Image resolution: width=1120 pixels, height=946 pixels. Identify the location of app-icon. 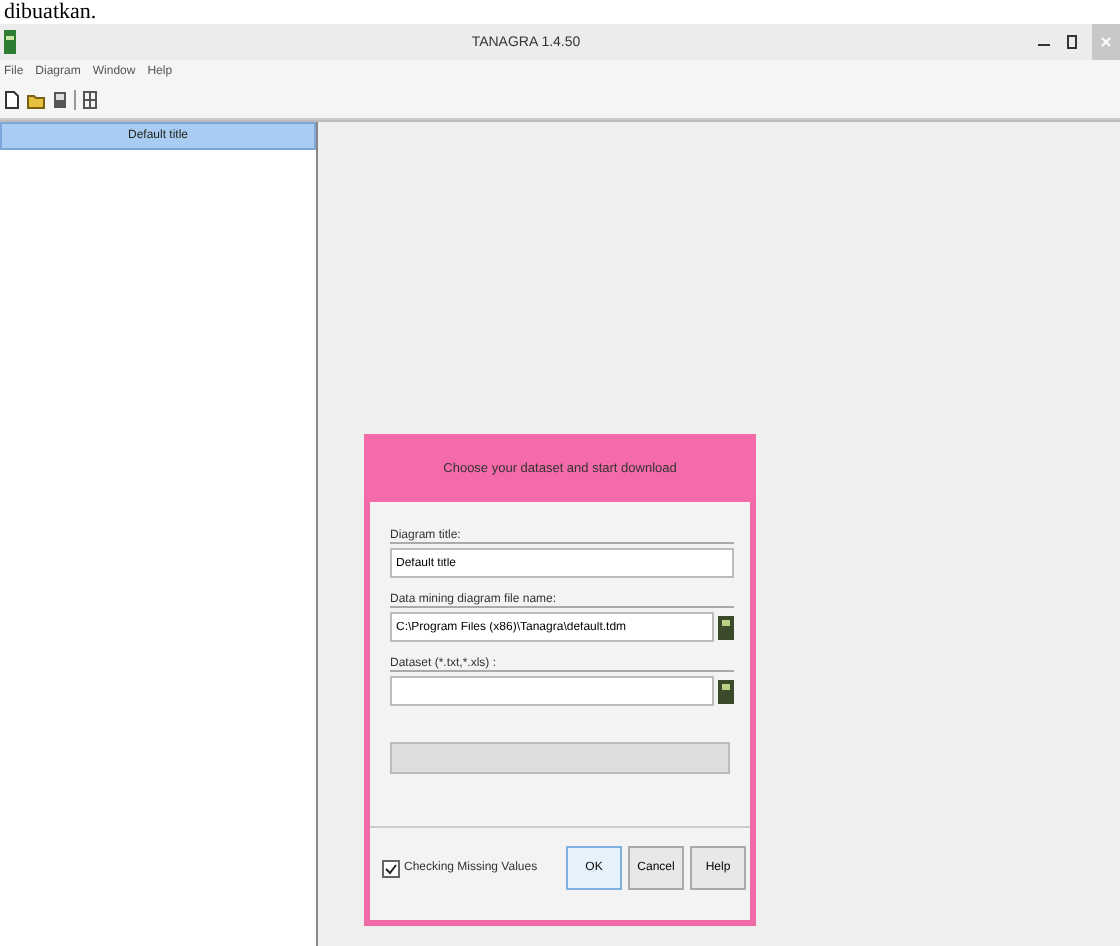
(10, 42).